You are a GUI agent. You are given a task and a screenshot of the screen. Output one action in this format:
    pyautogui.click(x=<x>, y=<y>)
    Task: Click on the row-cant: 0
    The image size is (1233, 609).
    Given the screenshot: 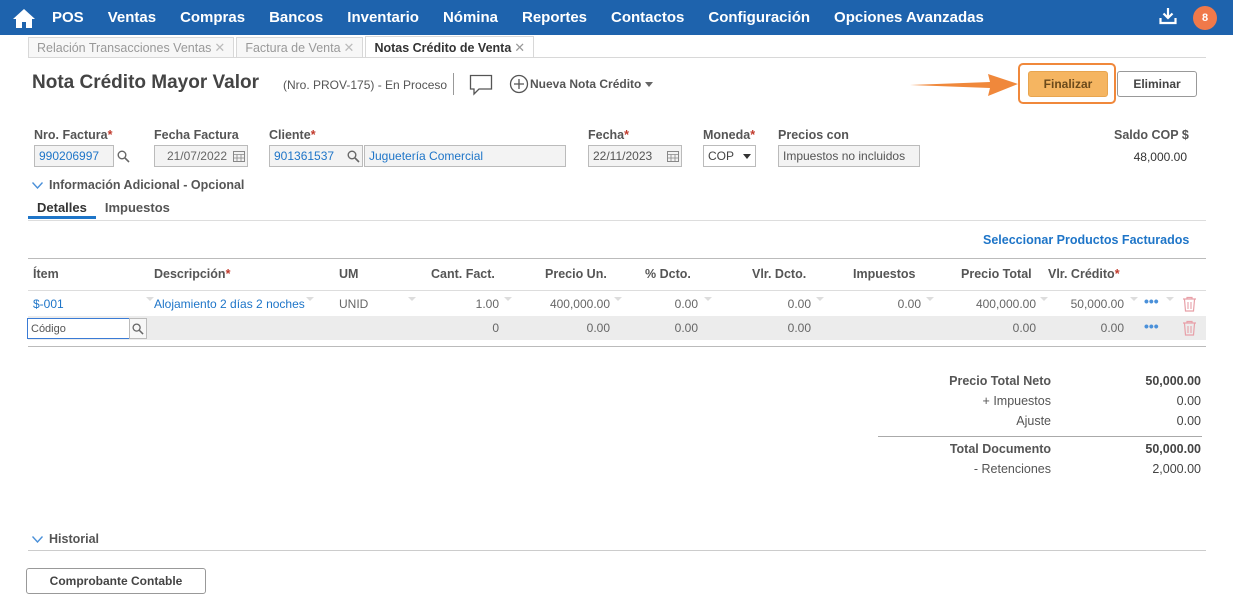 What is the action you would take?
    pyautogui.click(x=495, y=328)
    